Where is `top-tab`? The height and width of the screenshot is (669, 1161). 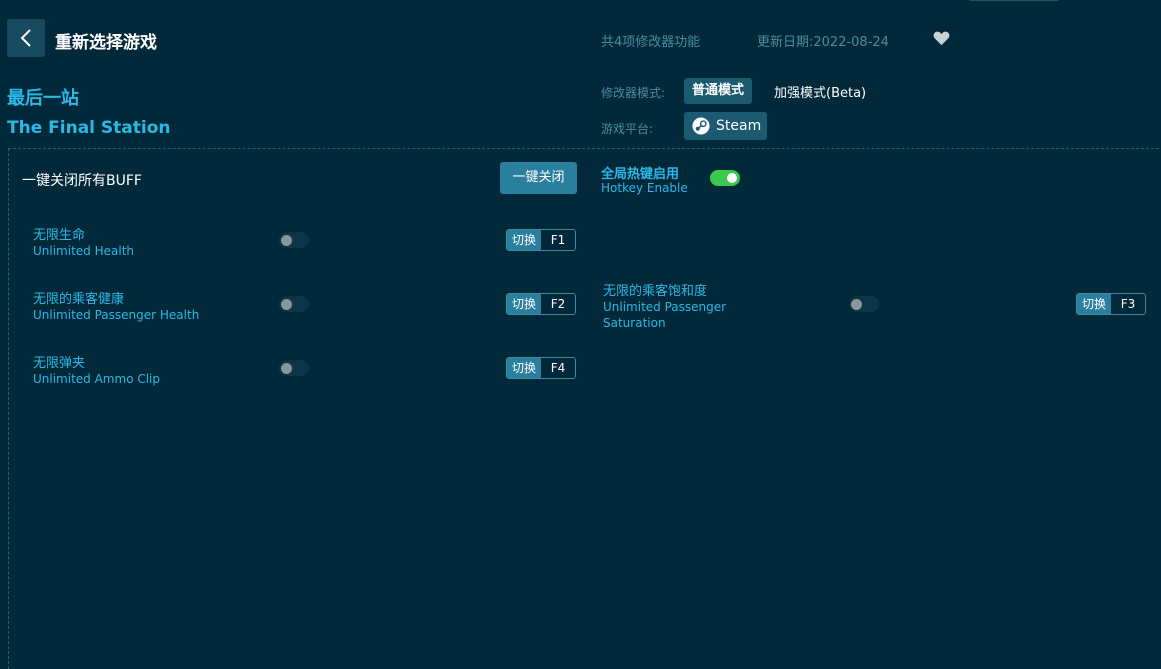 top-tab is located at coordinates (1014, 0).